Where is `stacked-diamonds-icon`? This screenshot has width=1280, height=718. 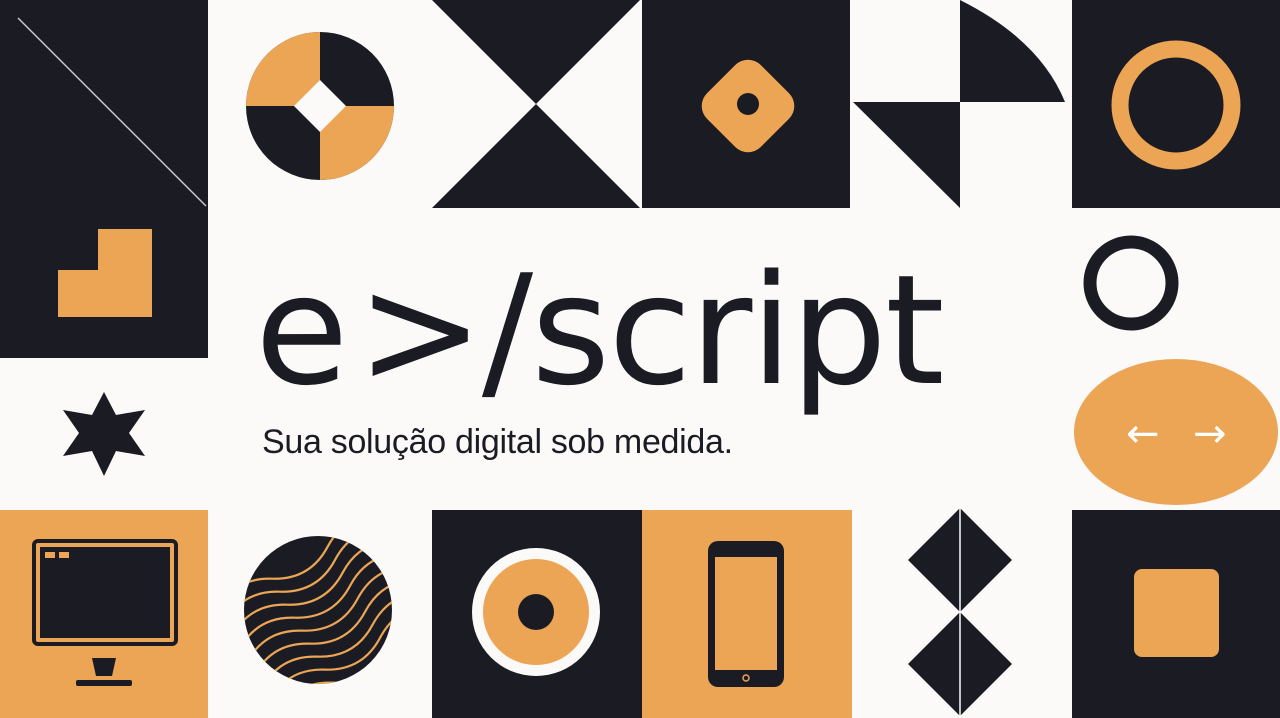 stacked-diamonds-icon is located at coordinates (960, 612).